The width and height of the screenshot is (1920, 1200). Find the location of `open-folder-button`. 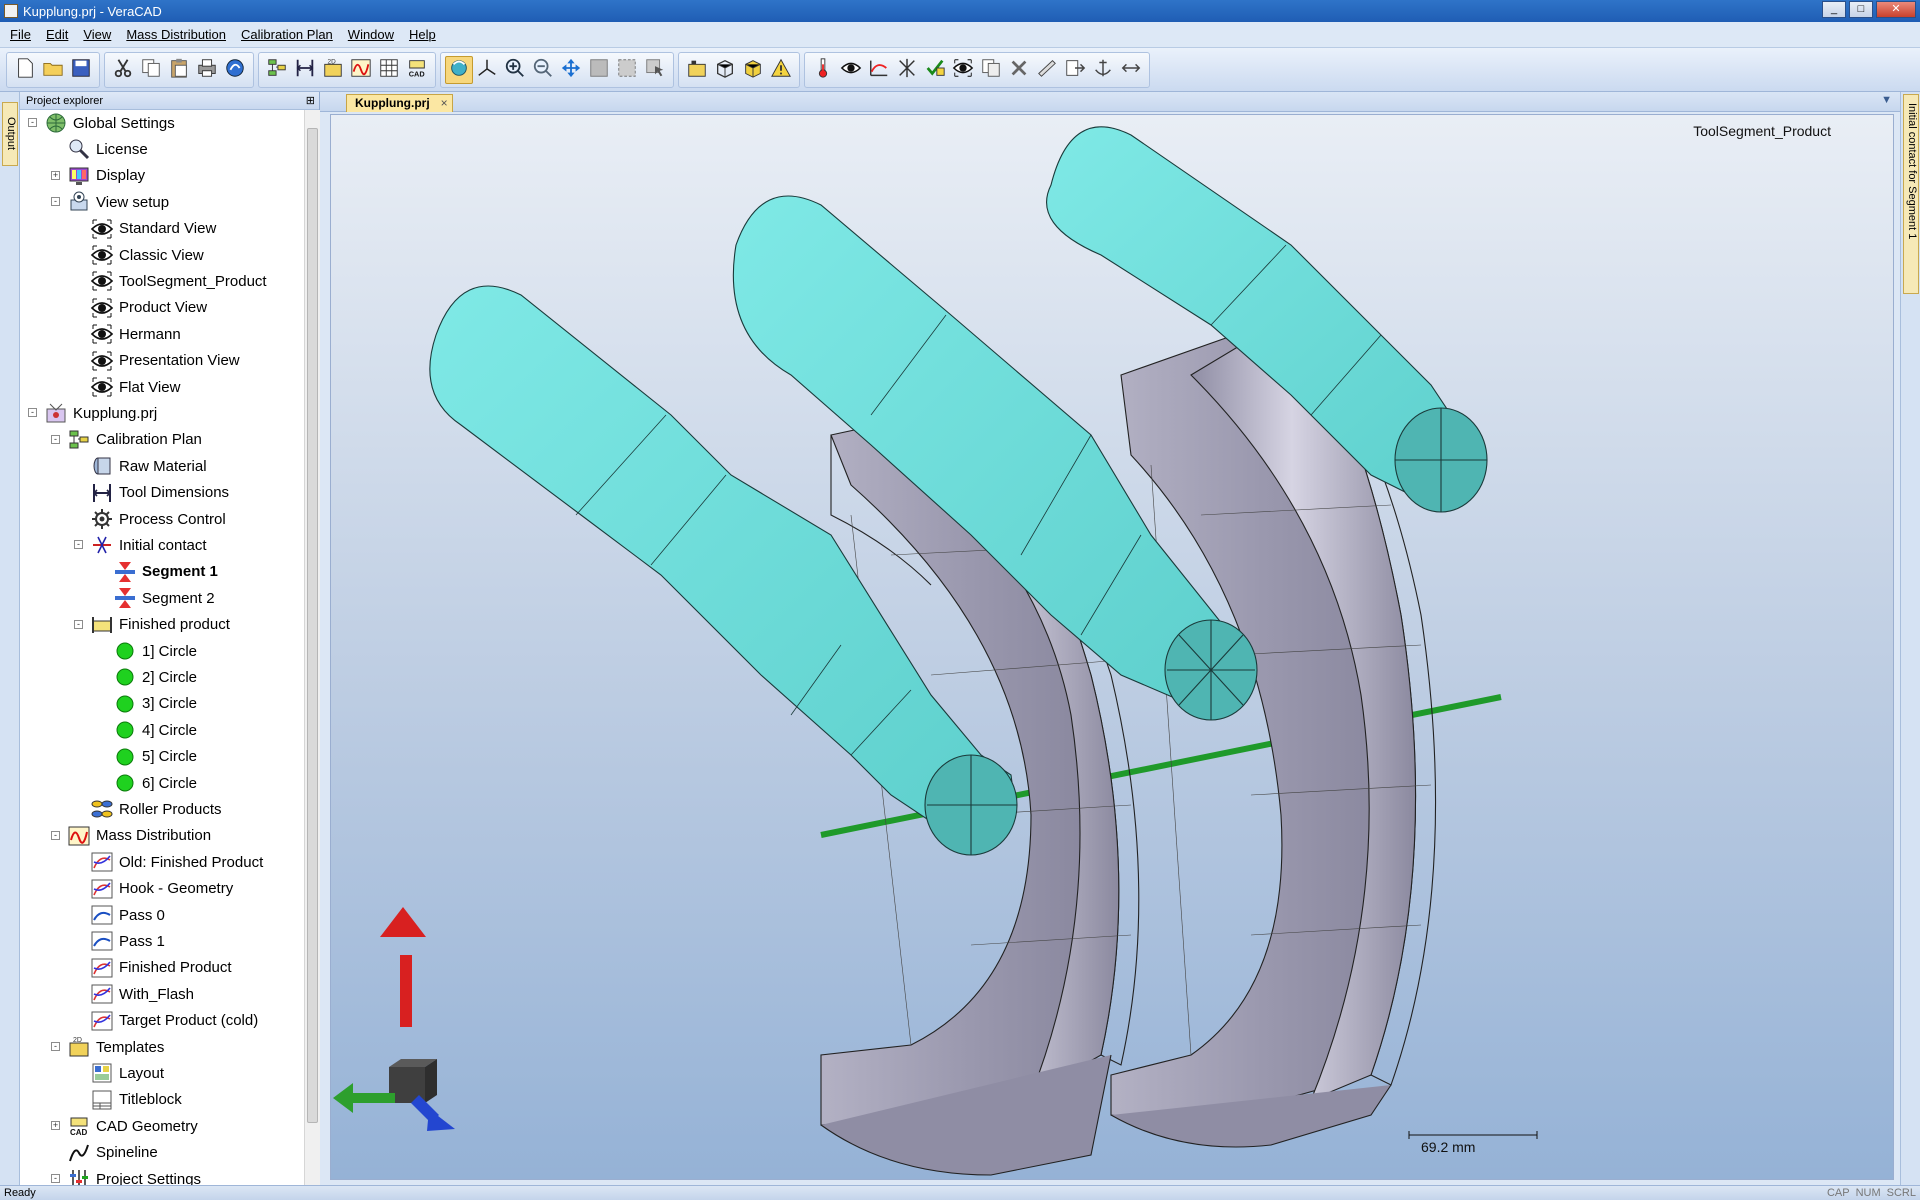

open-folder-button is located at coordinates (53, 70).